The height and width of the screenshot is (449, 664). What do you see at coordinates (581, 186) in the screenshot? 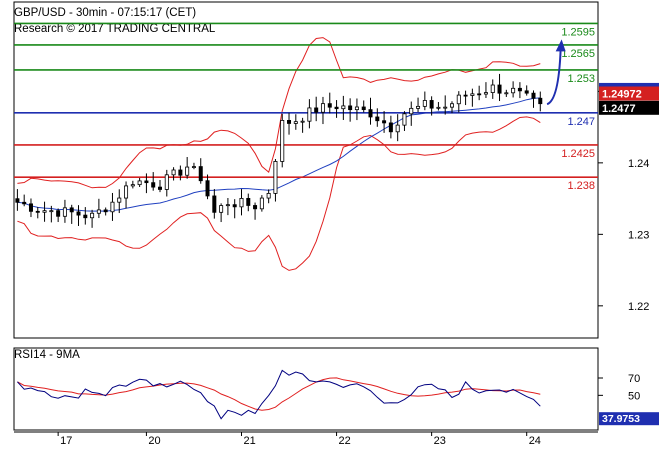
I see `level-label: 1.238` at bounding box center [581, 186].